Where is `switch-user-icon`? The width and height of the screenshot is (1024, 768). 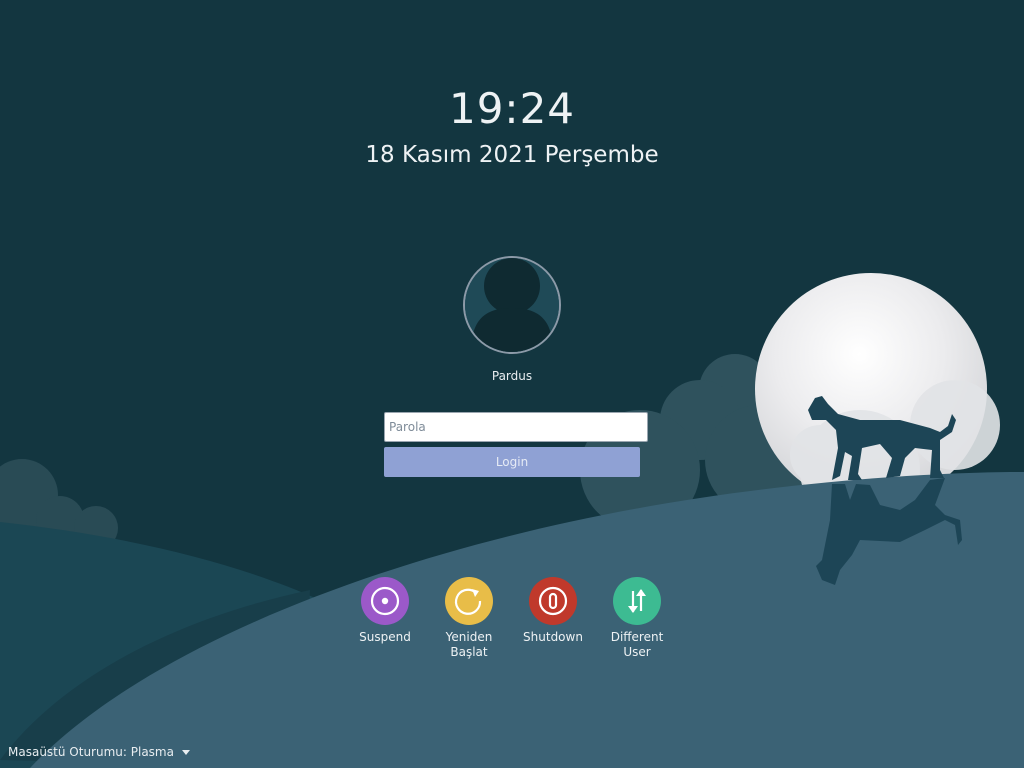
switch-user-icon is located at coordinates (637, 601).